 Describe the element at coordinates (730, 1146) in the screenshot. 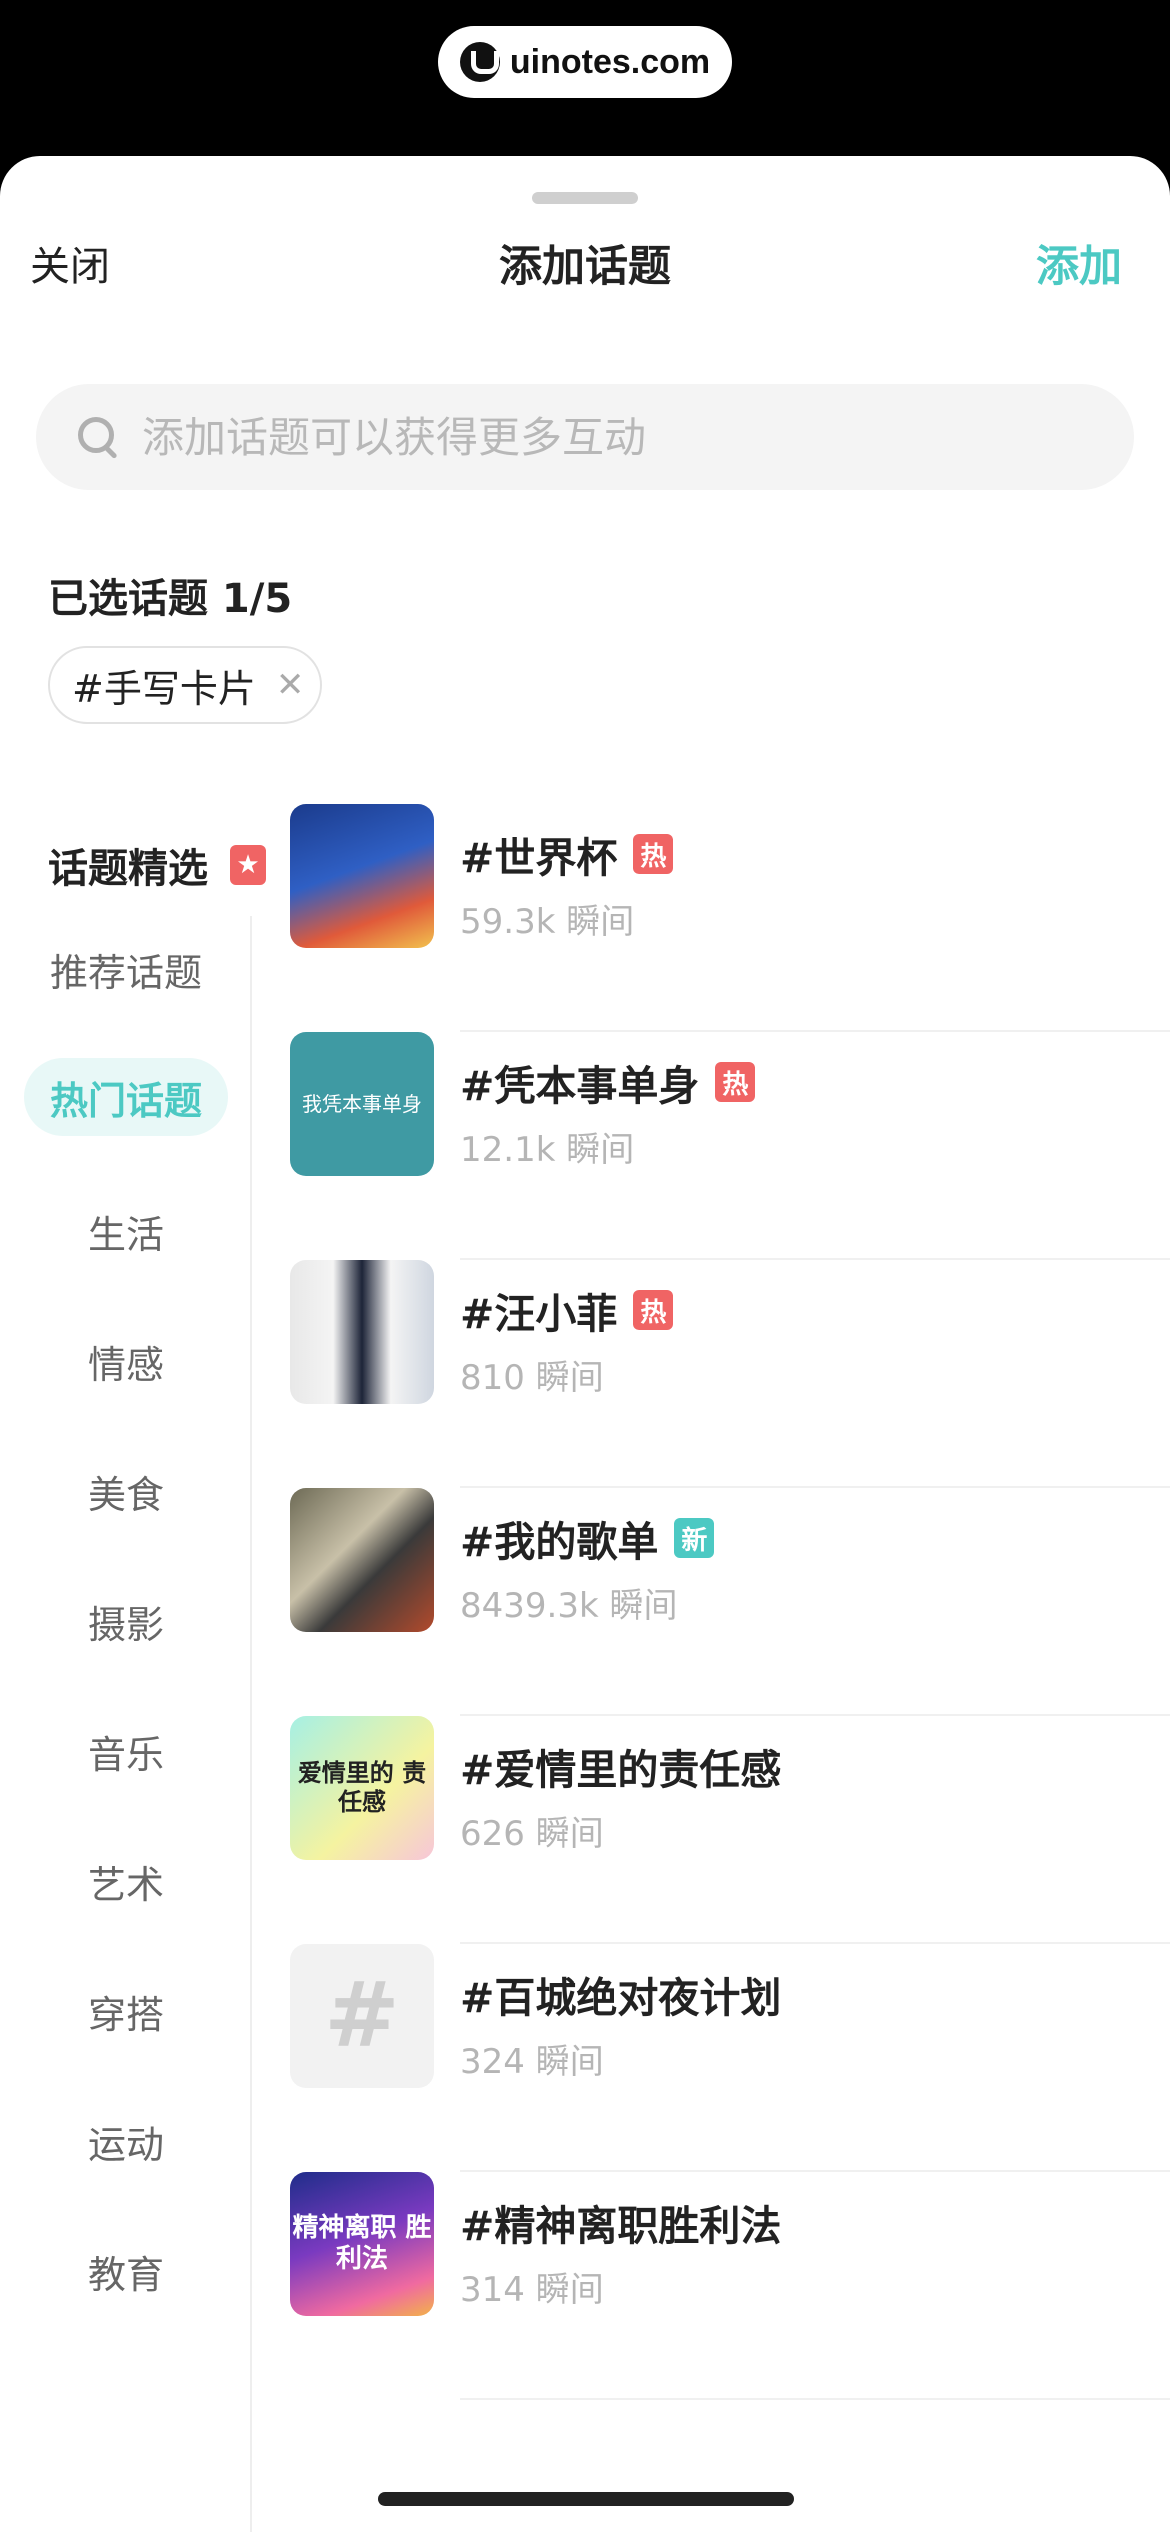

I see `topic-row: 我凭本事单身 #凭本事单身热 12.1k 瞬间` at that location.